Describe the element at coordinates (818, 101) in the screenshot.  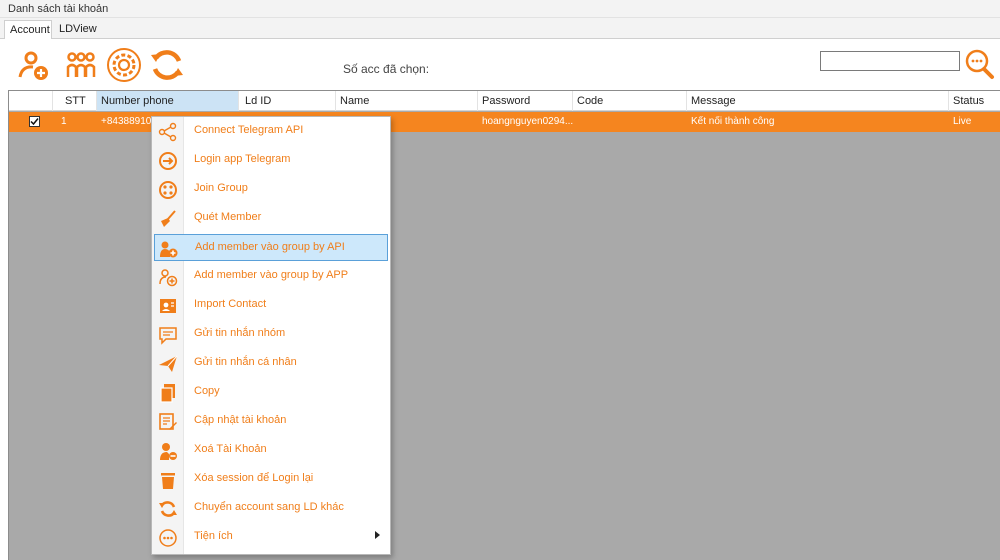
I see `header-message: Message` at that location.